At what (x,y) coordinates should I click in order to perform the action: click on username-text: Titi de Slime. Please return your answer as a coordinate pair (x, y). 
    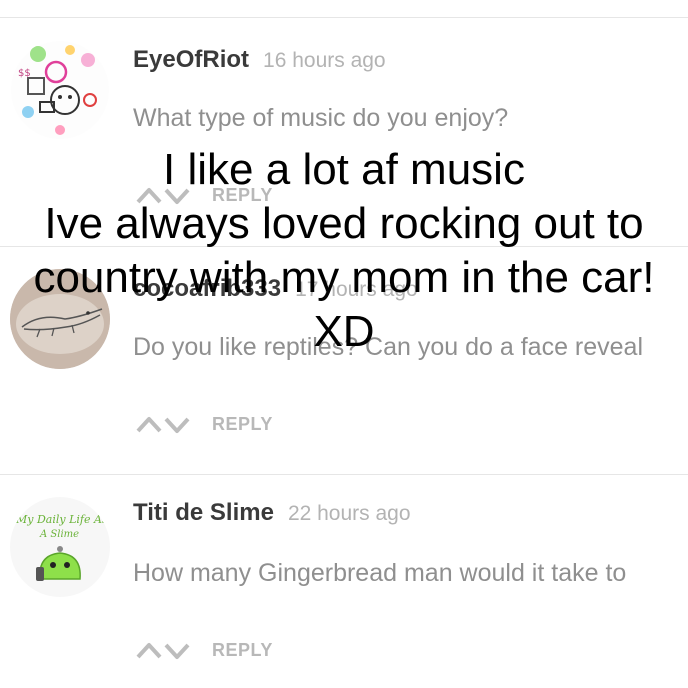
    Looking at the image, I should click on (203, 512).